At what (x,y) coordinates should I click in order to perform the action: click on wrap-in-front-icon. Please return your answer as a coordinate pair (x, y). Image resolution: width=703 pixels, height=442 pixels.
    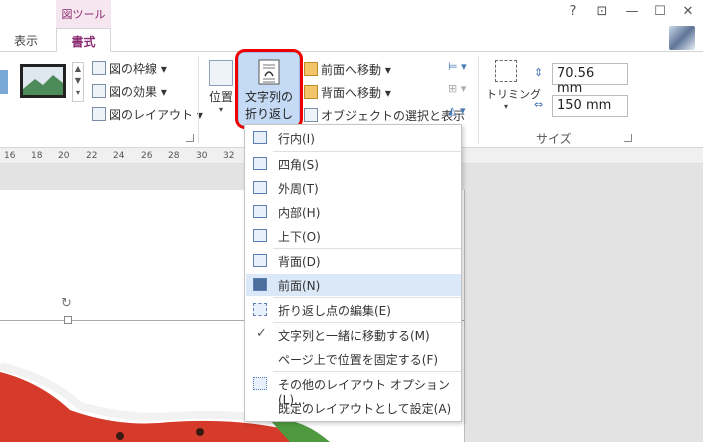
    Looking at the image, I should click on (260, 284).